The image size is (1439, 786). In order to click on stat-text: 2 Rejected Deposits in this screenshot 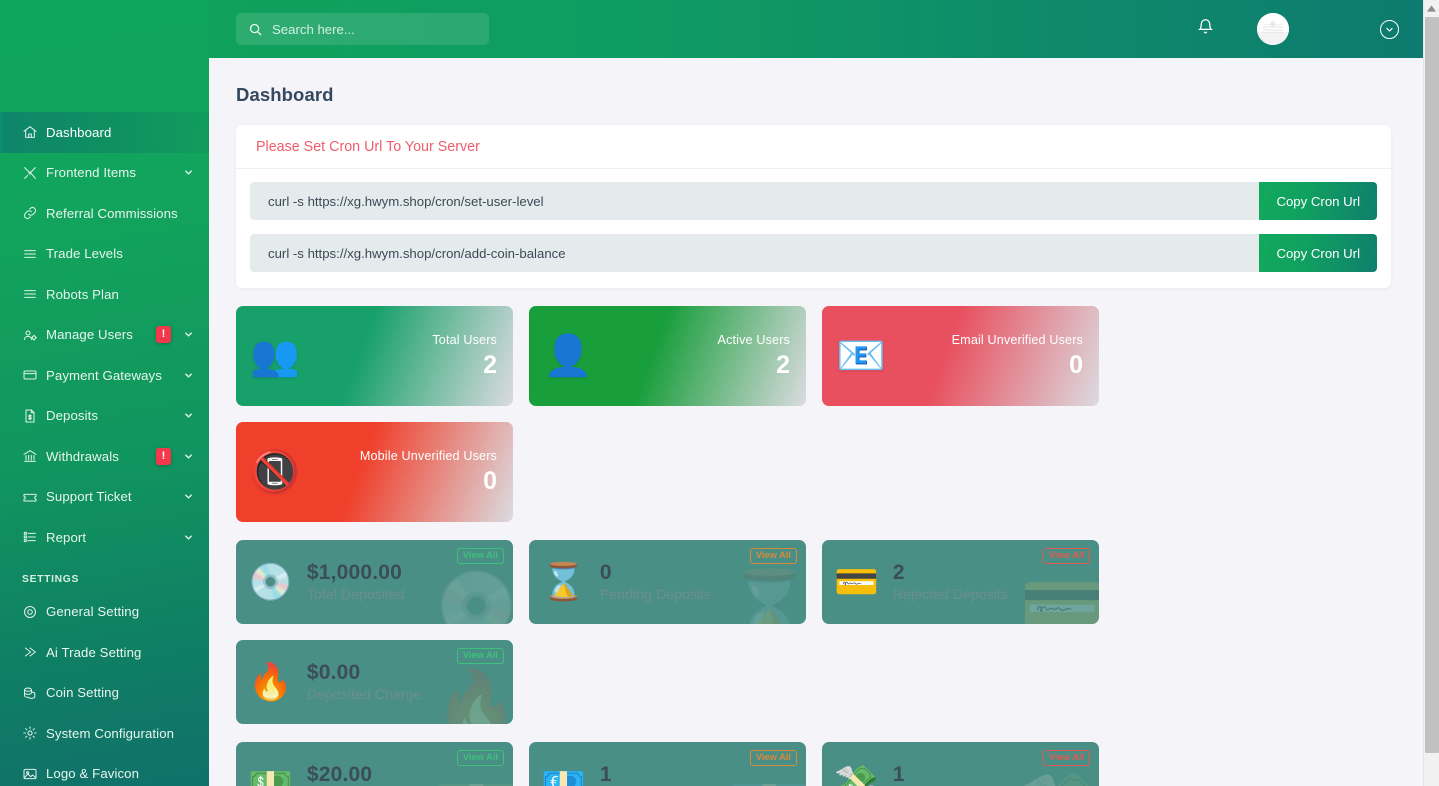, I will do `click(950, 582)`.